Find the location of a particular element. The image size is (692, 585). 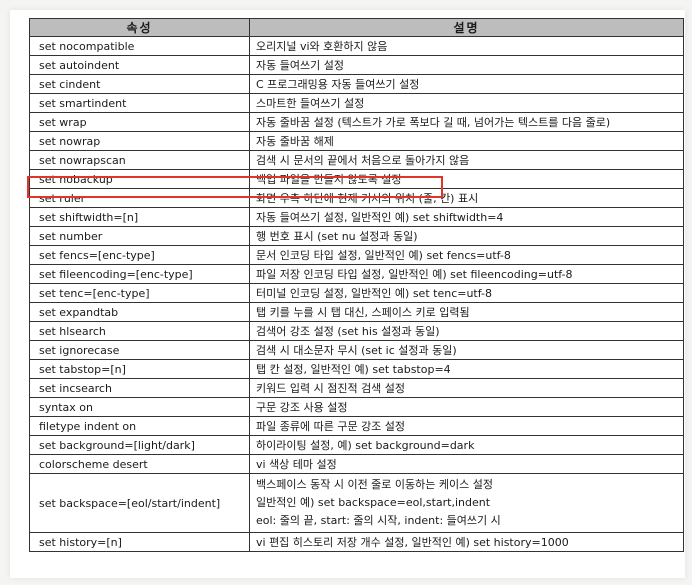

attribute-cell: set fencs=[enc-type] is located at coordinates (139, 255).